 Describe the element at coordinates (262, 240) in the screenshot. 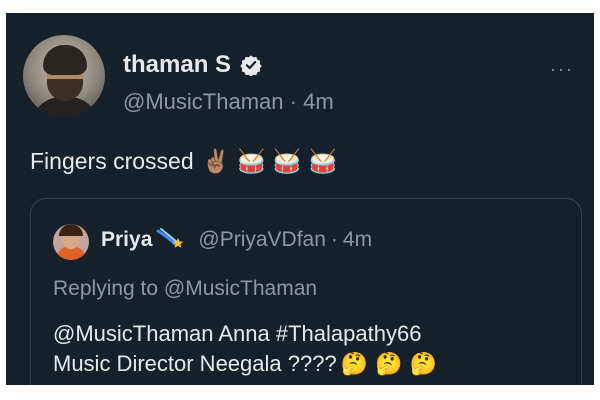

I see `quoted-author-handle: @PriyaVDfan` at that location.